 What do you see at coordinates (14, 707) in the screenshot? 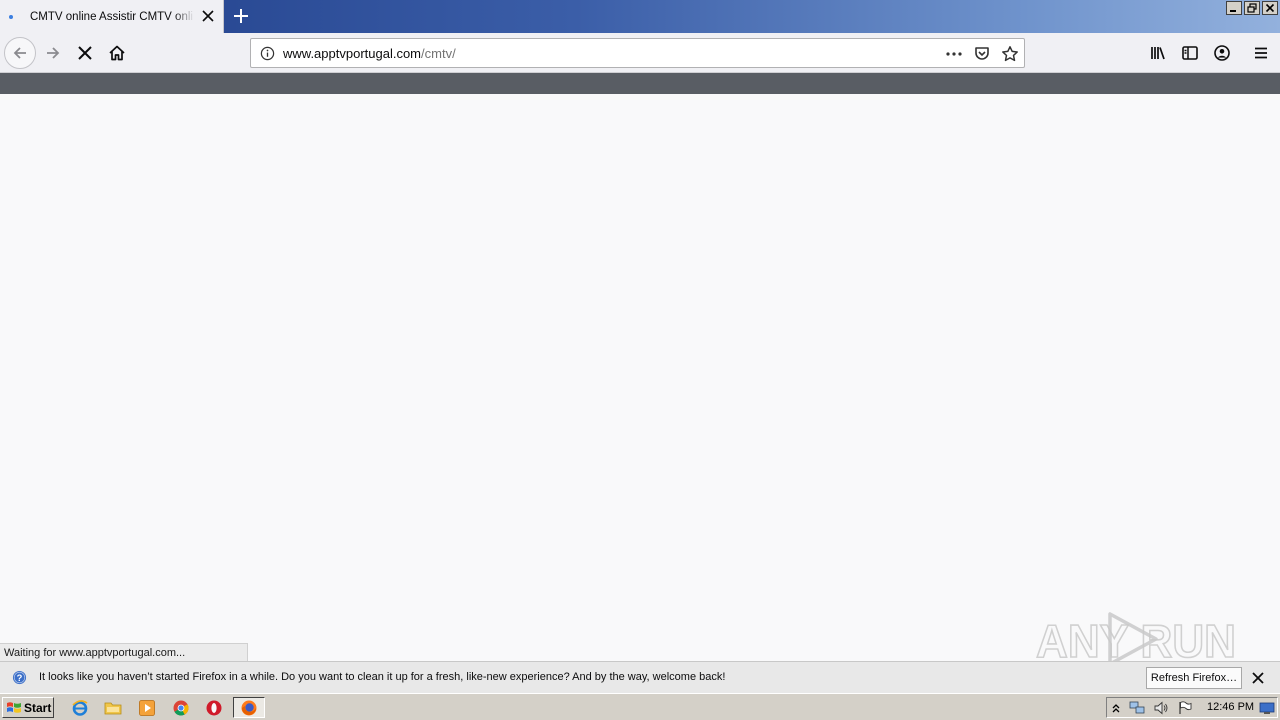
I see `windows-logo-icon` at bounding box center [14, 707].